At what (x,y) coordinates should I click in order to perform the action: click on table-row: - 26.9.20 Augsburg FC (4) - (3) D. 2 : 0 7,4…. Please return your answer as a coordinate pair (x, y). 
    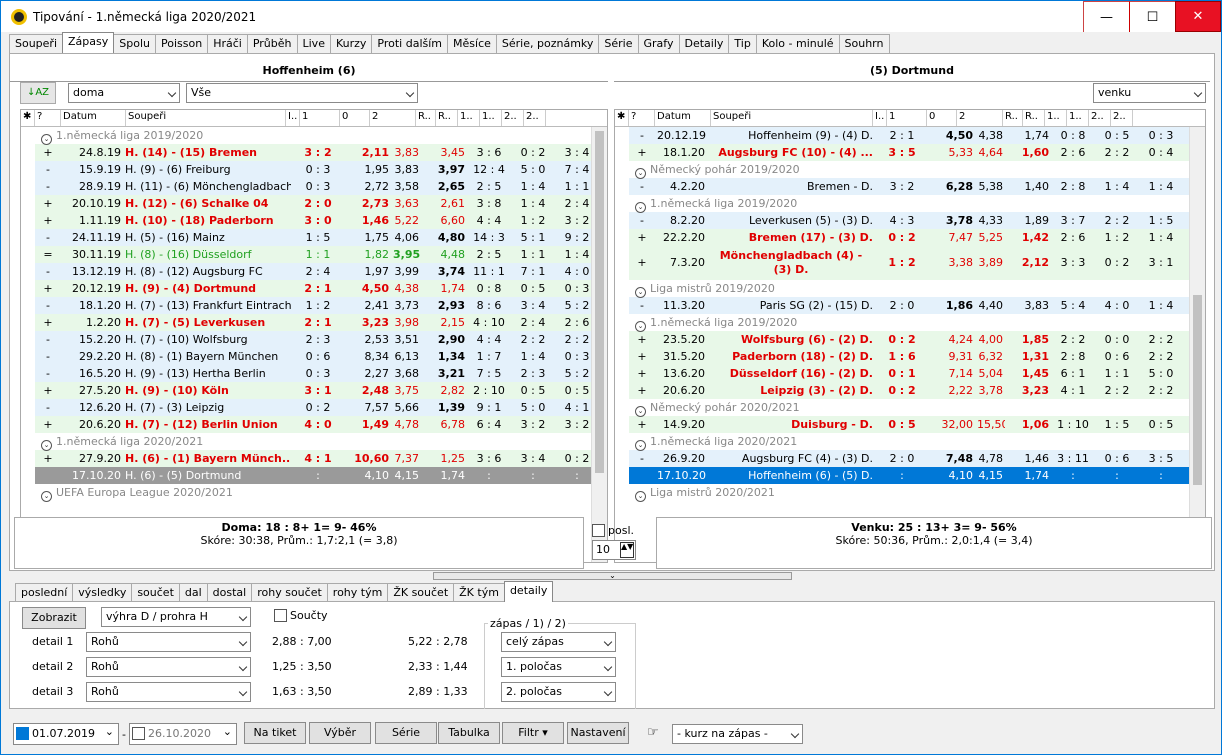
    Looking at the image, I should click on (917, 458).